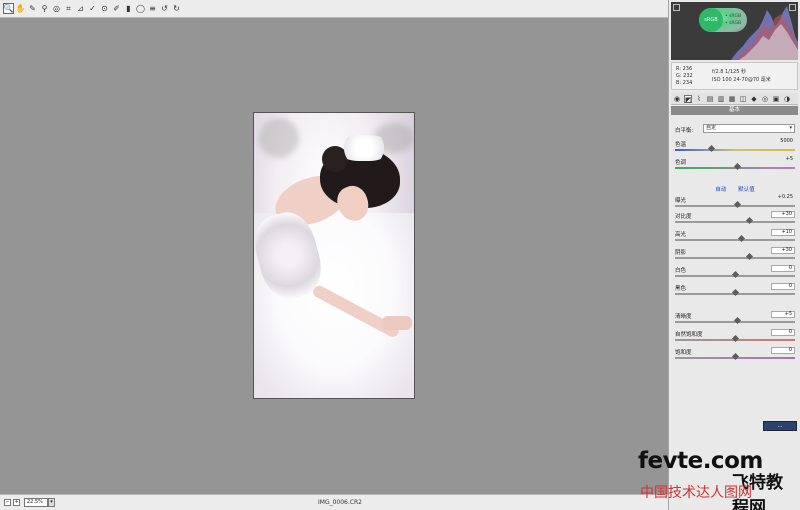  Describe the element at coordinates (783, 250) in the screenshot. I see `shadows-value-field: +30` at that location.